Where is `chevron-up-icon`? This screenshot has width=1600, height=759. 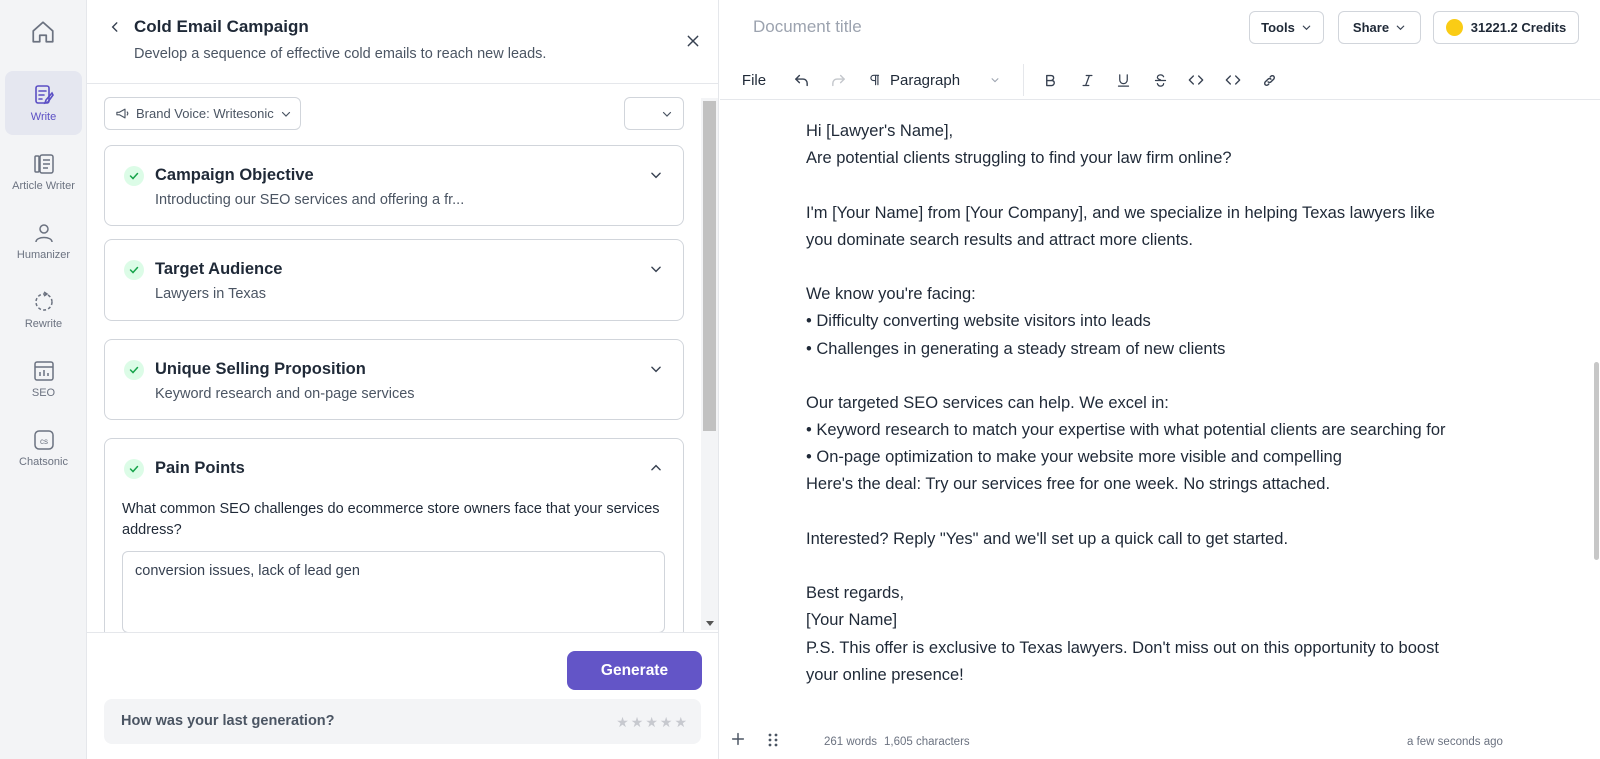
chevron-up-icon is located at coordinates (656, 468).